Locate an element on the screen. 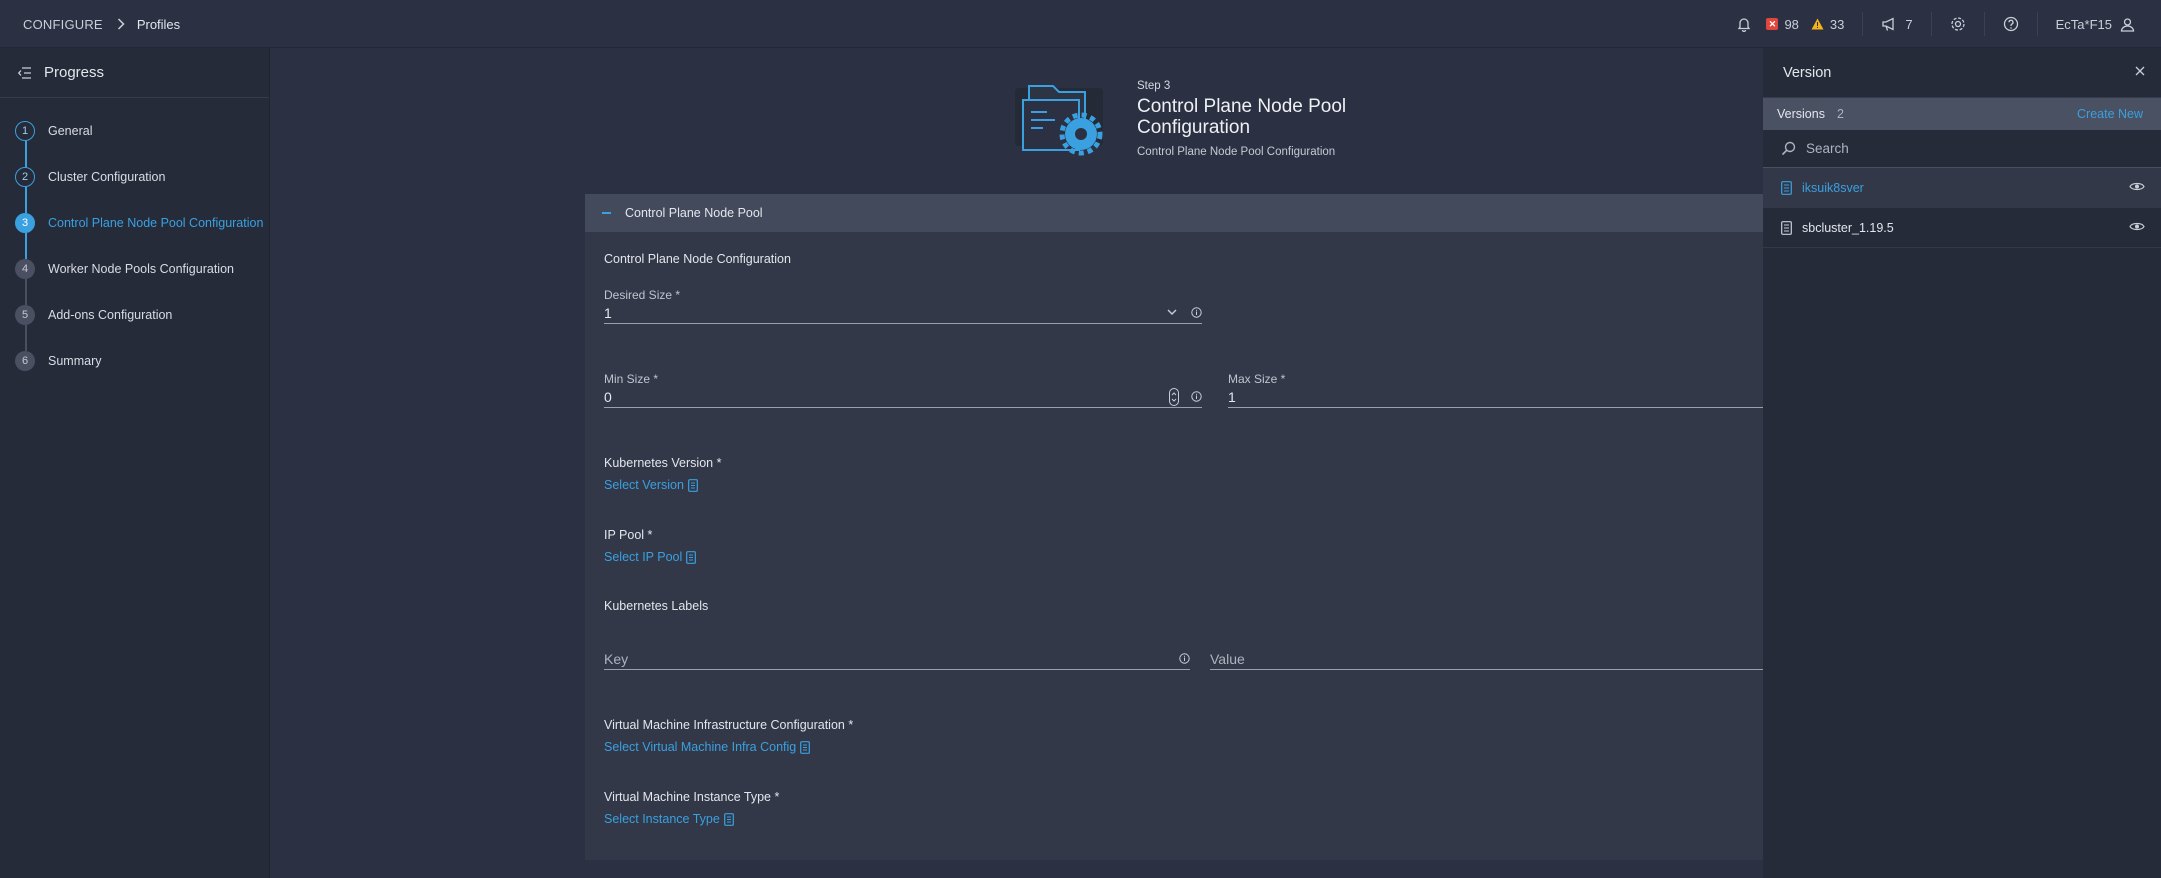 Image resolution: width=2161 pixels, height=878 pixels. folder-gear-icon is located at coordinates (1067, 121).